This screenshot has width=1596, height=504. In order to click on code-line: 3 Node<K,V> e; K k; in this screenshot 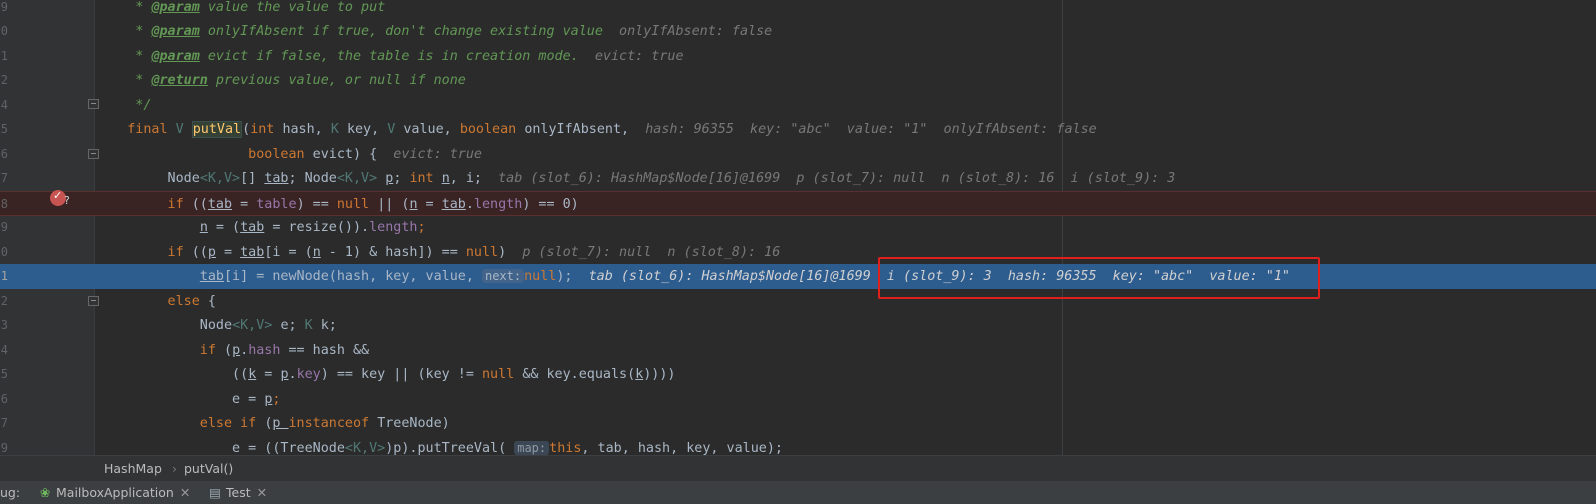, I will do `click(798, 325)`.